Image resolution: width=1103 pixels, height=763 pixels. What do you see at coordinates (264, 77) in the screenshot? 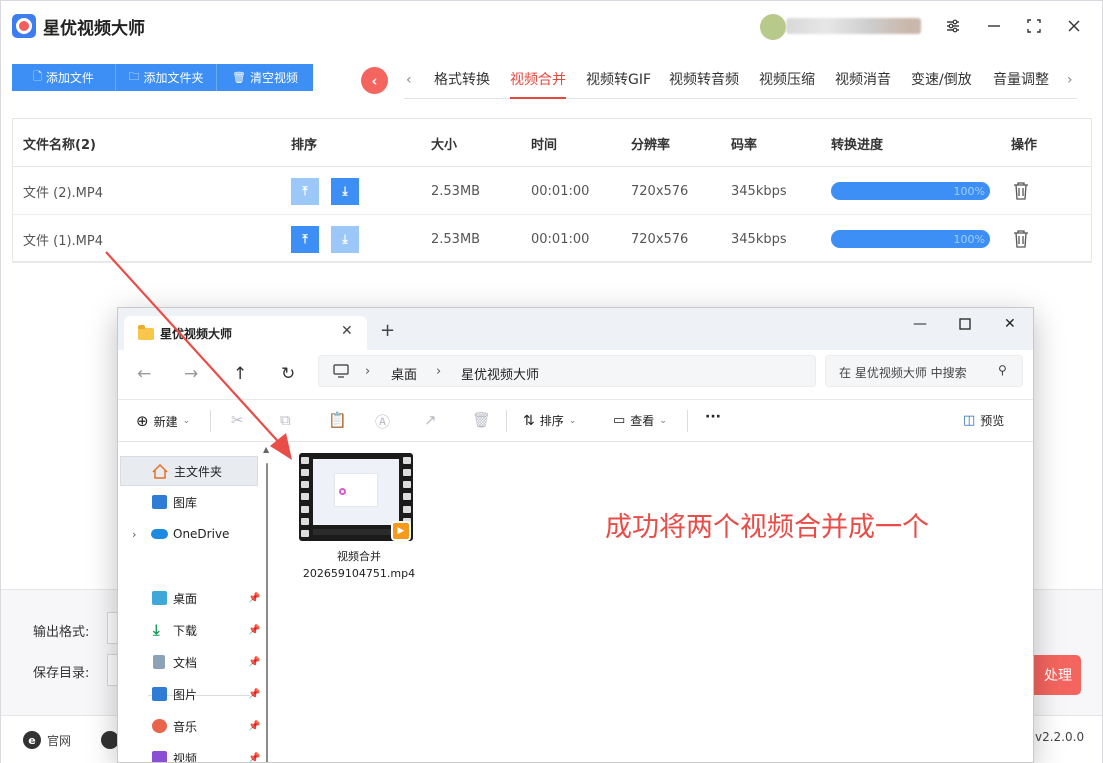
I see `clear-video-button: 🗑 清空视频` at bounding box center [264, 77].